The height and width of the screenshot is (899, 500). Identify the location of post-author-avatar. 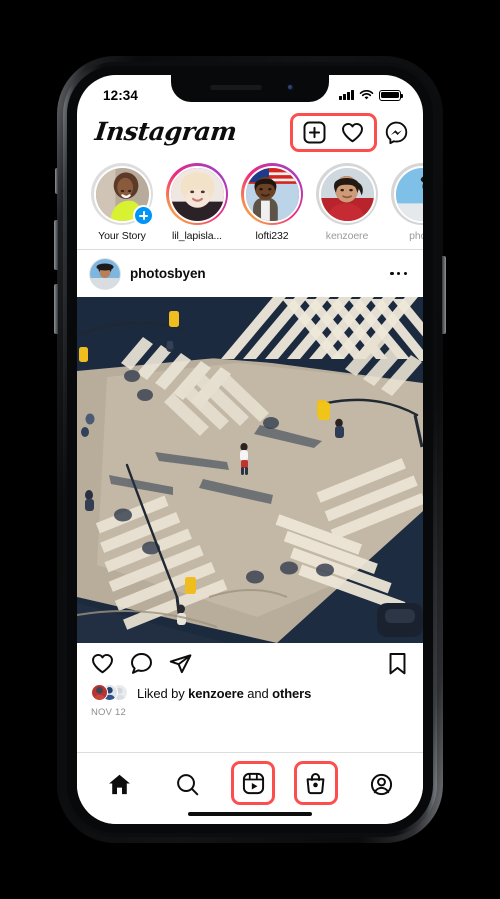
(105, 273).